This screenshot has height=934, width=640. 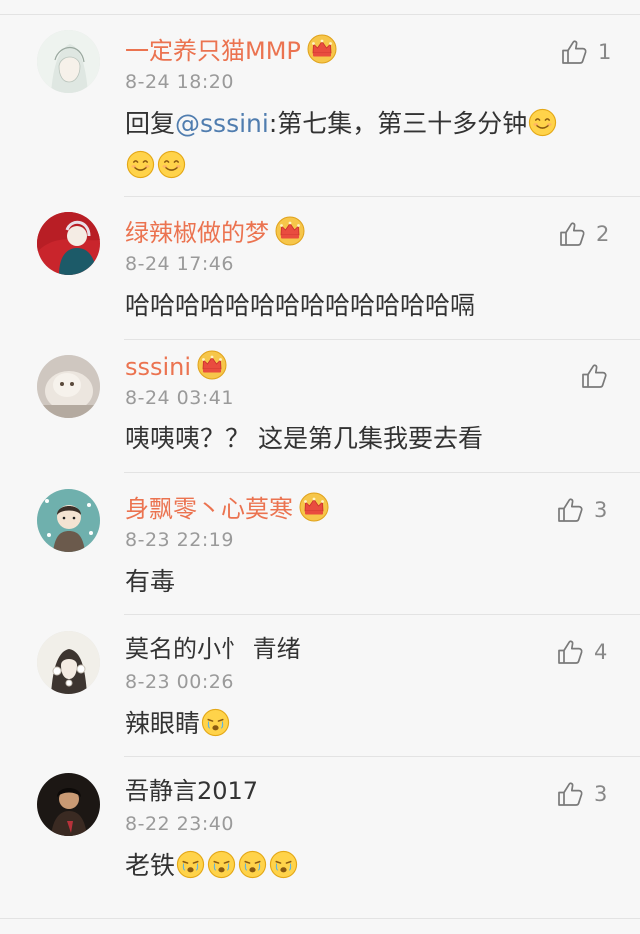 I want to click on comment-username: 莫名的小忄 青绪, so click(x=213, y=649).